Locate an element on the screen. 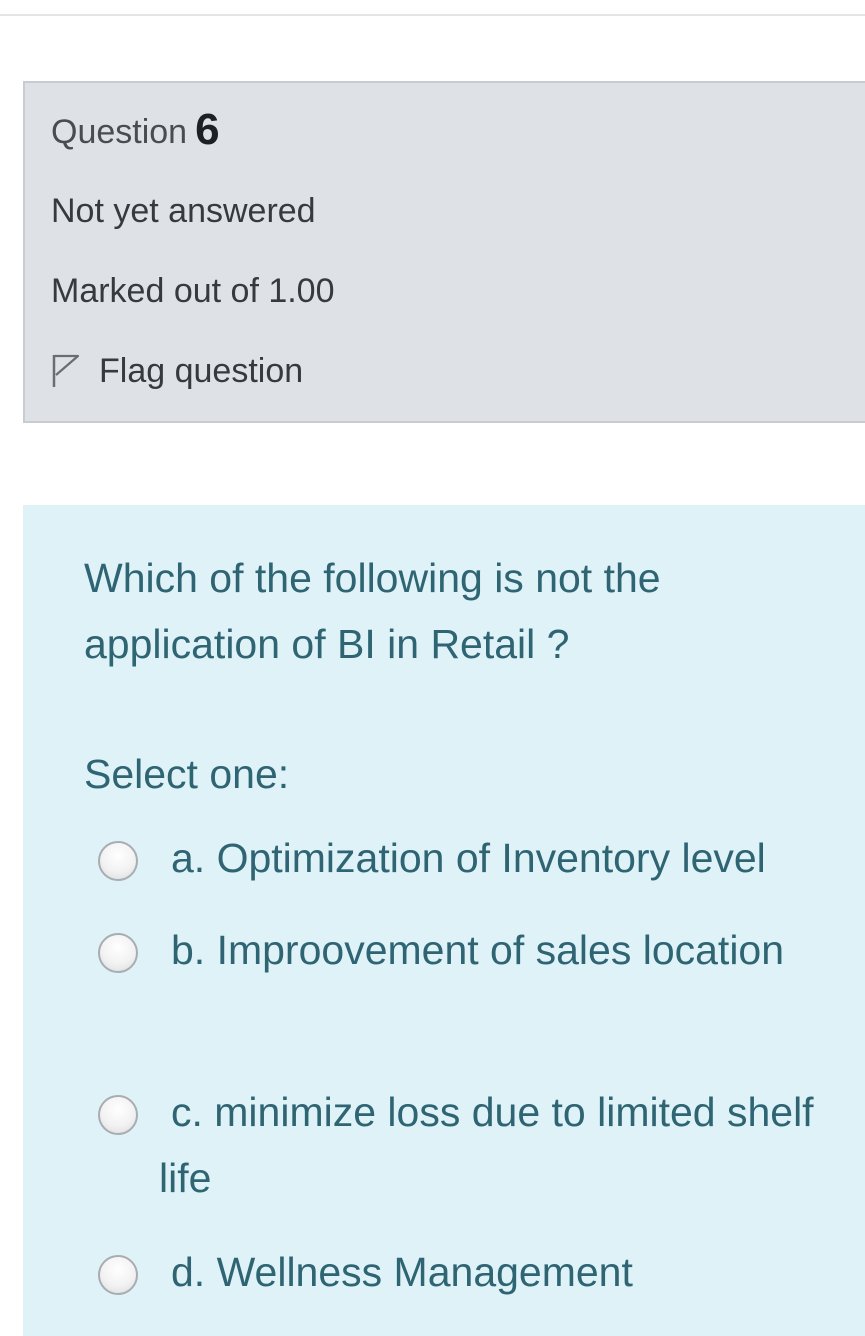 This screenshot has height=1336, width=865. answer-prompt: Select one: is located at coordinates (187, 774).